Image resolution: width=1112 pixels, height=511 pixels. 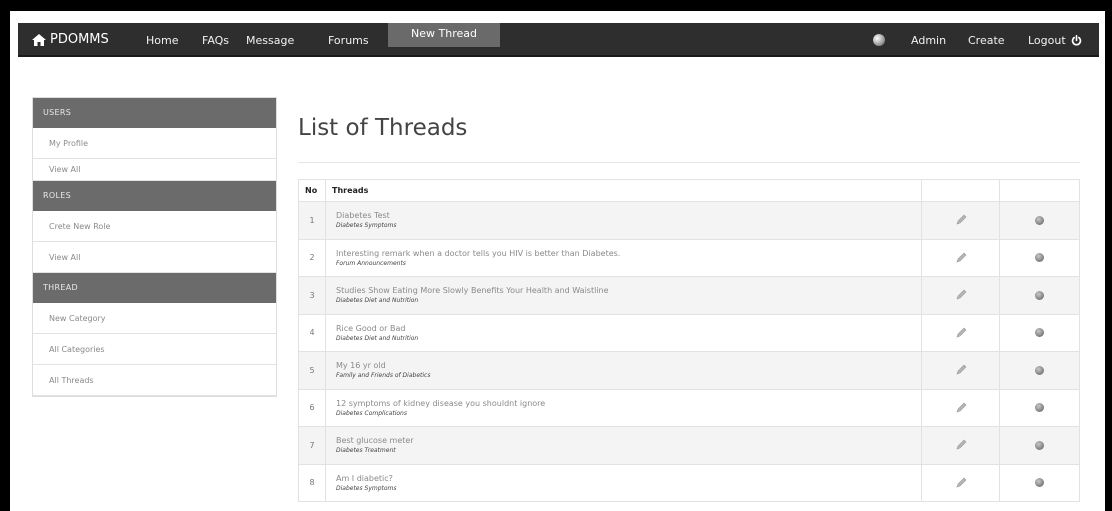 I want to click on thread-category: Diabetes Symptoms, so click(x=366, y=488).